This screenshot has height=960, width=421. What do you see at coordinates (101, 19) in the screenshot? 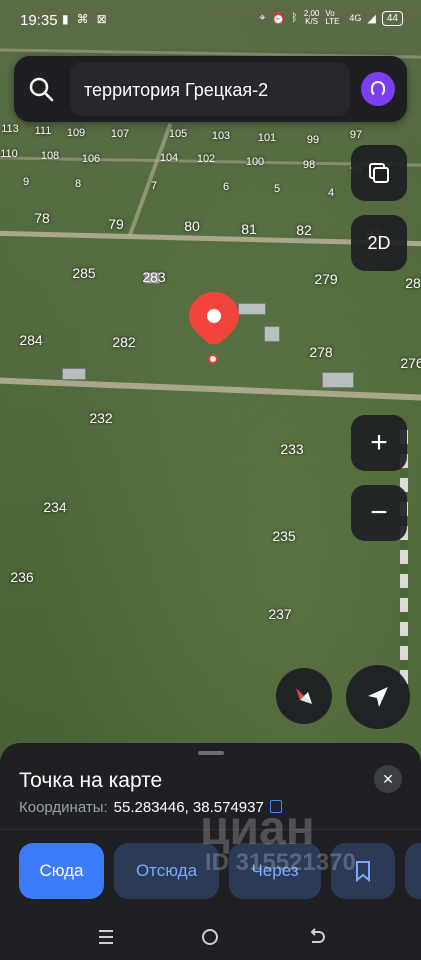
I see `app-icon: ⊠` at bounding box center [101, 19].